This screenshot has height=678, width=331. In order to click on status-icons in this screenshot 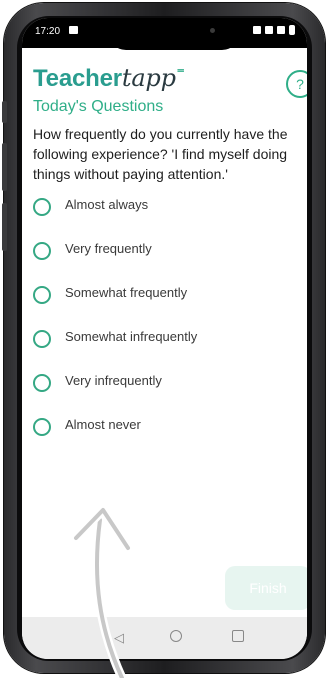, I will do `click(274, 30)`.